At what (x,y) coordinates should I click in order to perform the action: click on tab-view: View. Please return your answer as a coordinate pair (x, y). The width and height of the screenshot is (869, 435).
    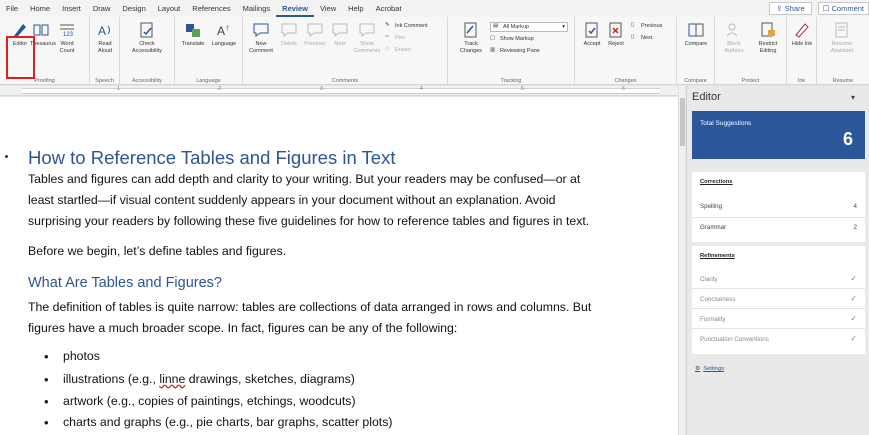
    Looking at the image, I should click on (328, 8).